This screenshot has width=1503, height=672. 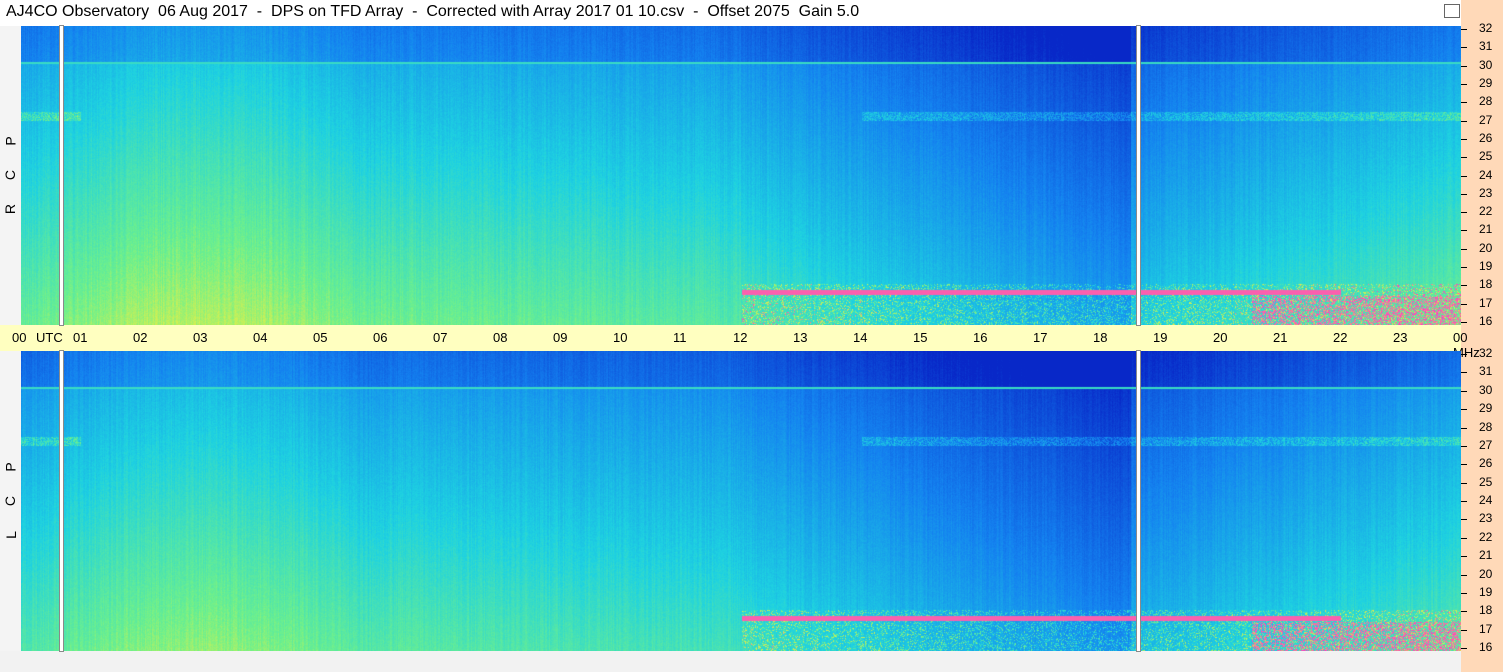 I want to click on time-axis-tick: 12, so click(x=740, y=337).